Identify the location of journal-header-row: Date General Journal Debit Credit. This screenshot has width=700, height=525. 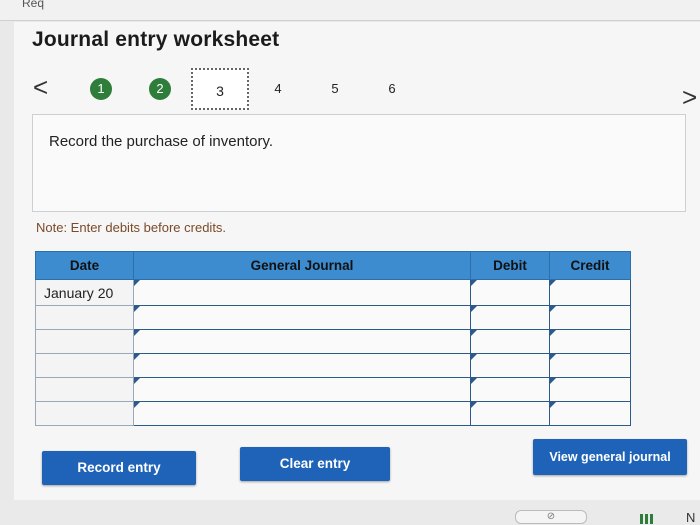
(333, 265).